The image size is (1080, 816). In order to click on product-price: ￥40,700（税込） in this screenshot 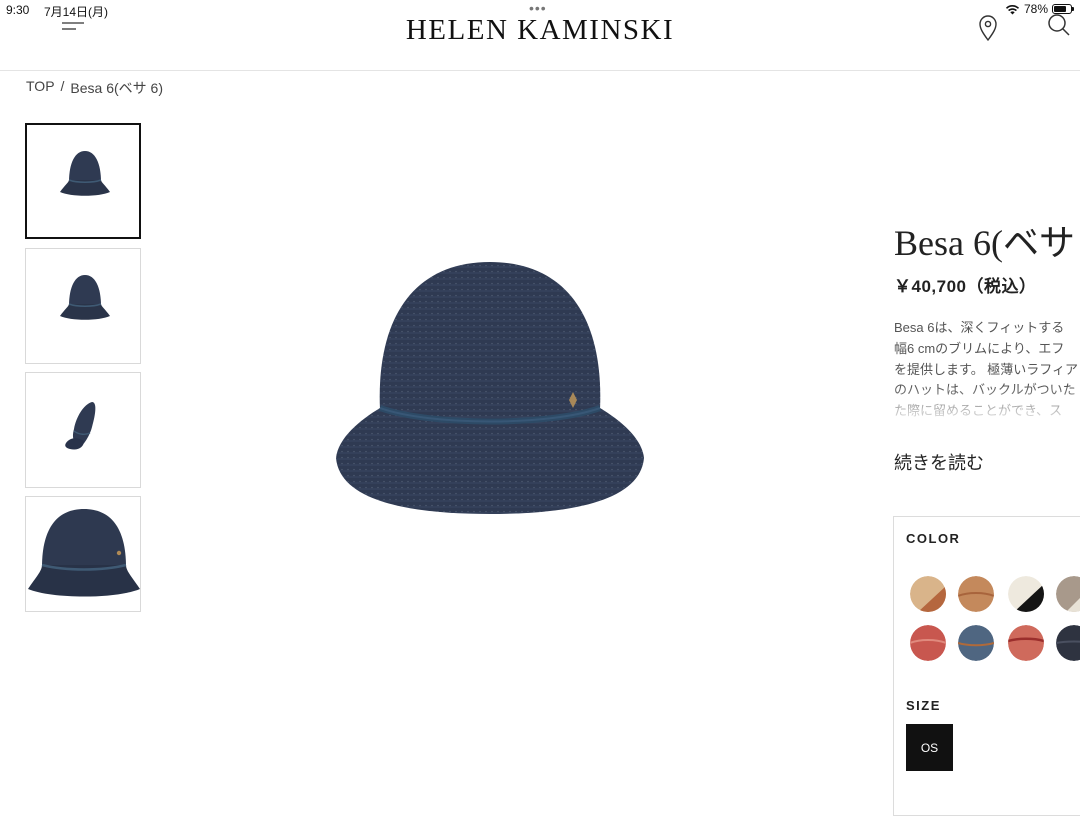, I will do `click(965, 286)`.